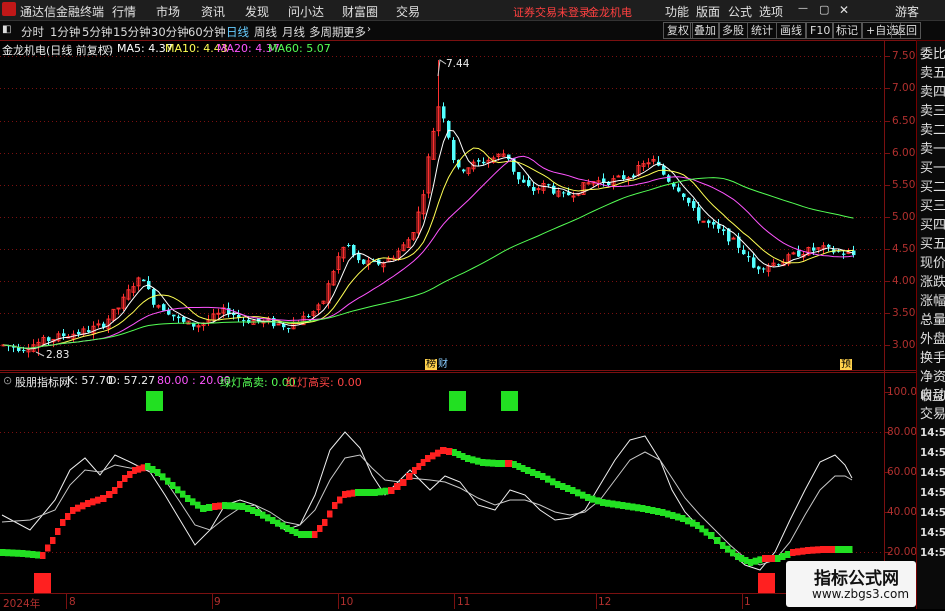  Describe the element at coordinates (932, 282) in the screenshot. I see `panel-label: 涨跌` at that location.